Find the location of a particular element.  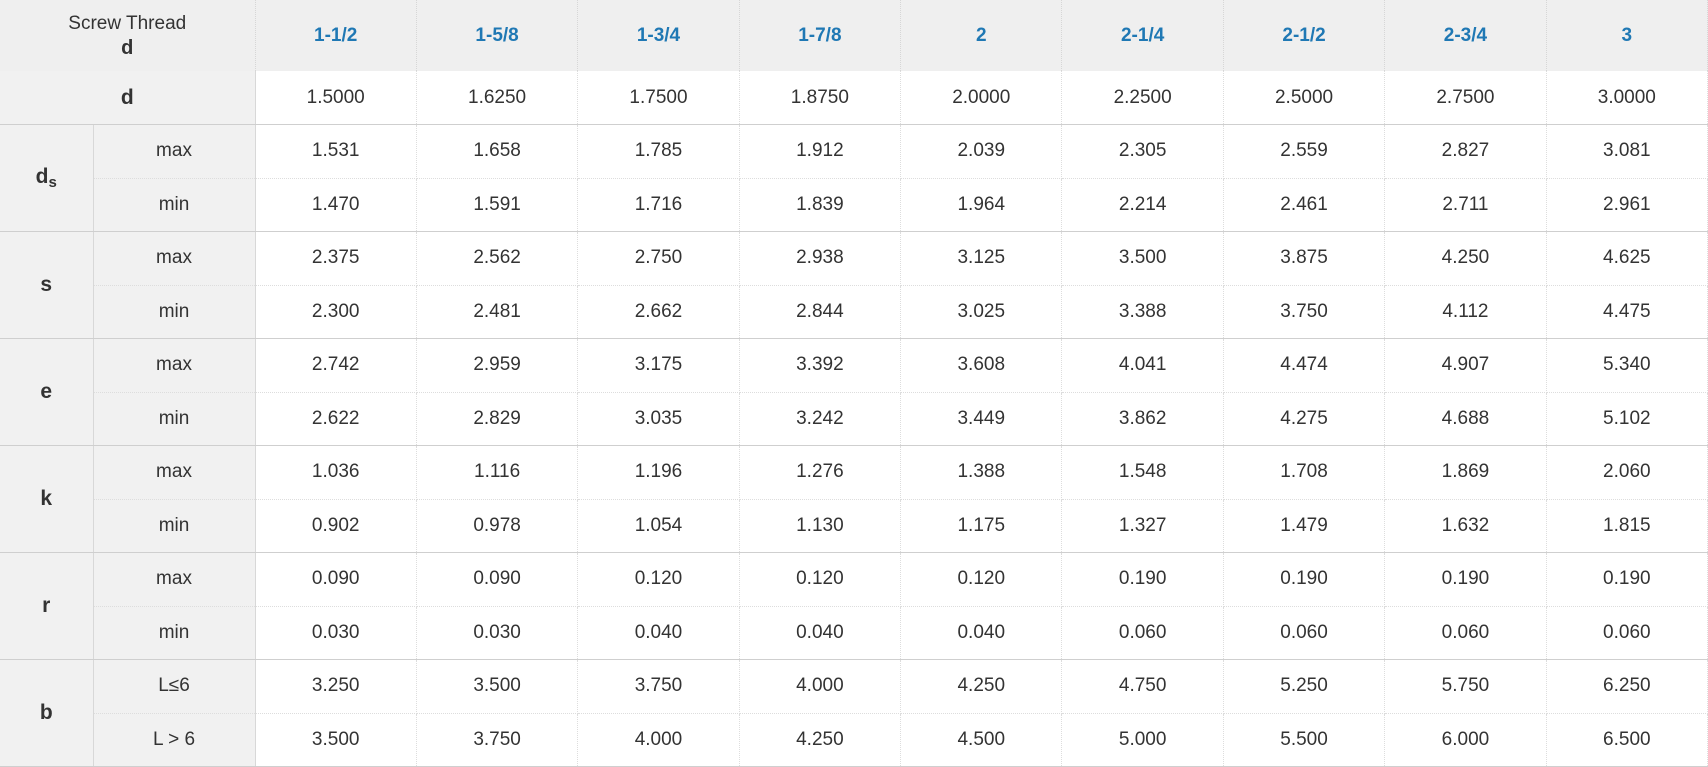

table-cell: 0.190 is located at coordinates (1142, 579).